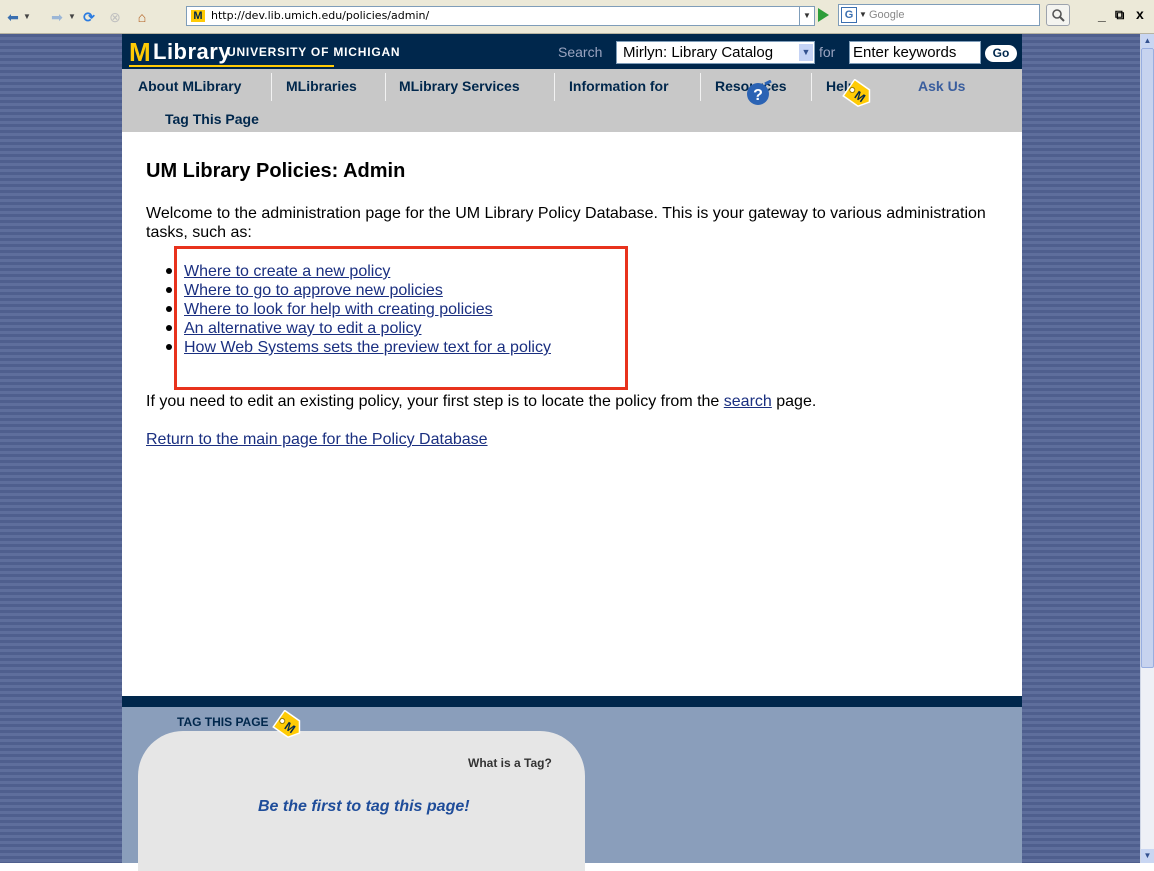 This screenshot has height=871, width=1154. Describe the element at coordinates (401, 318) in the screenshot. I see `highlight-annotation-box` at that location.